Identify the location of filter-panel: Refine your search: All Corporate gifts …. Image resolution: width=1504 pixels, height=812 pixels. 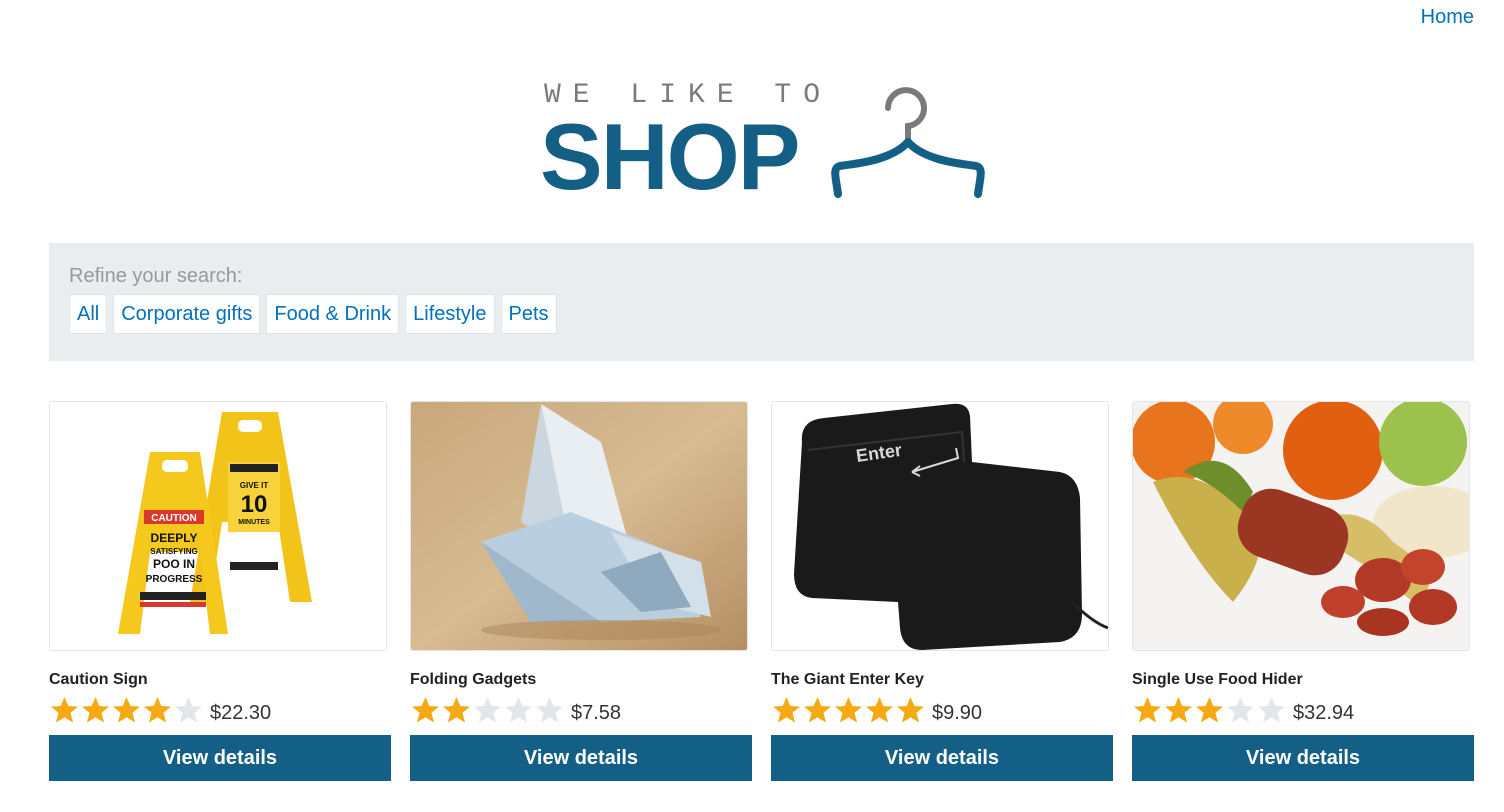
(761, 302).